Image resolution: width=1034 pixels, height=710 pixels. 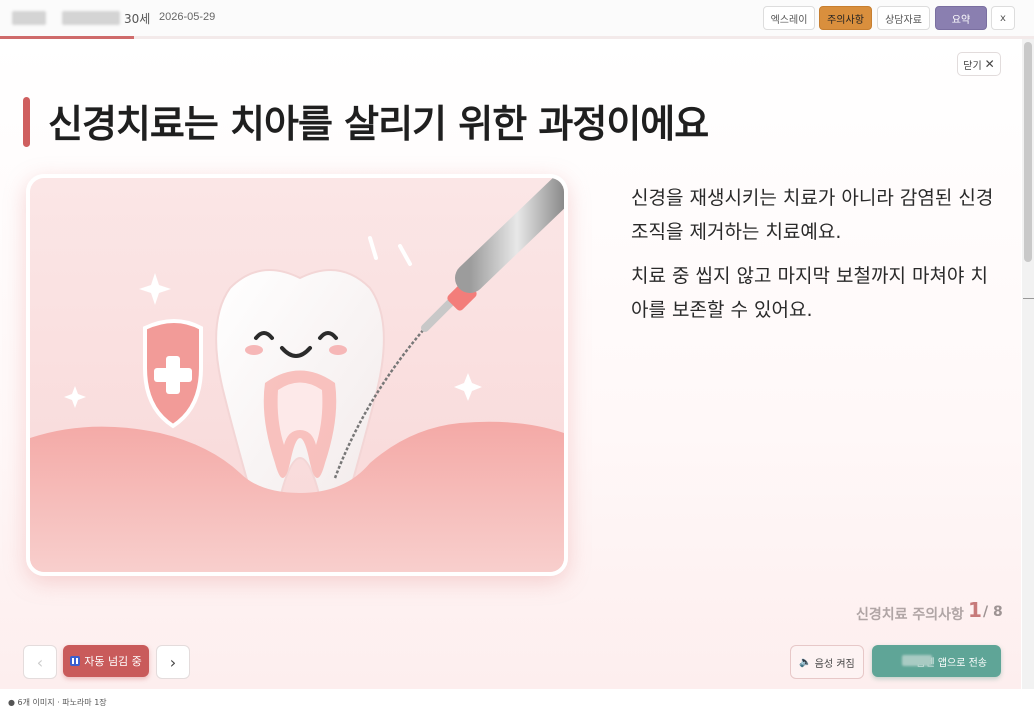 What do you see at coordinates (113, 661) in the screenshot?
I see `auto-advance-label: 자동 넘김 중` at bounding box center [113, 661].